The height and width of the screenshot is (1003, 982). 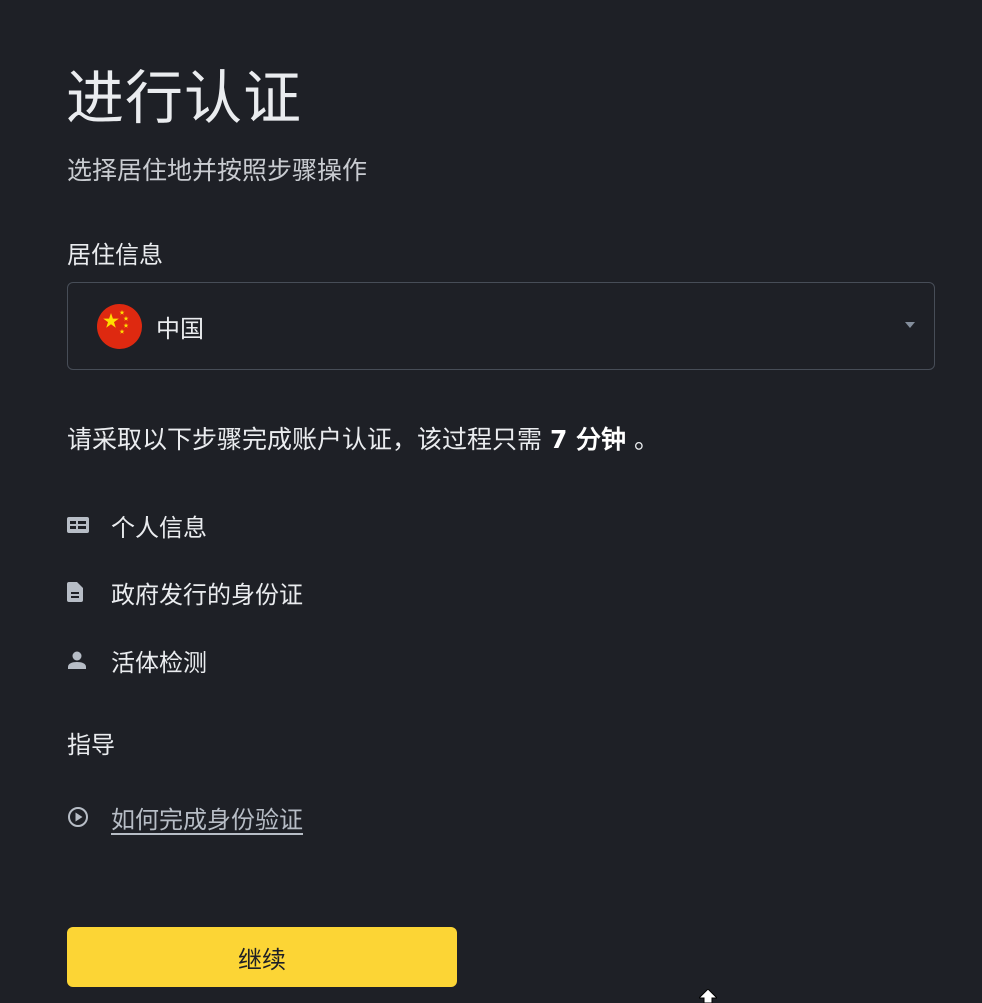 What do you see at coordinates (82, 592) in the screenshot?
I see `document-icon` at bounding box center [82, 592].